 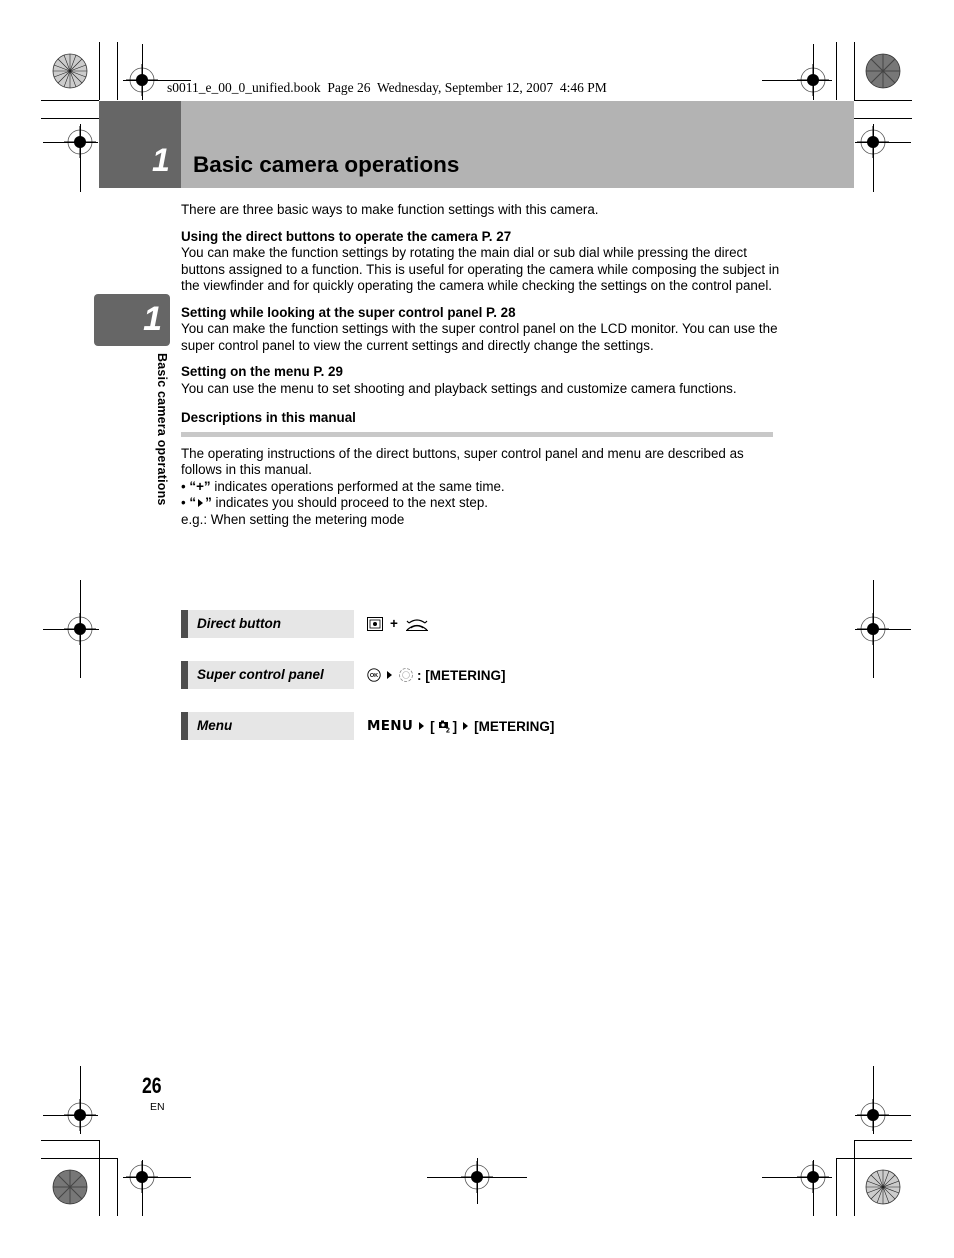 I want to click on heading-underline-bar, so click(x=477, y=434).